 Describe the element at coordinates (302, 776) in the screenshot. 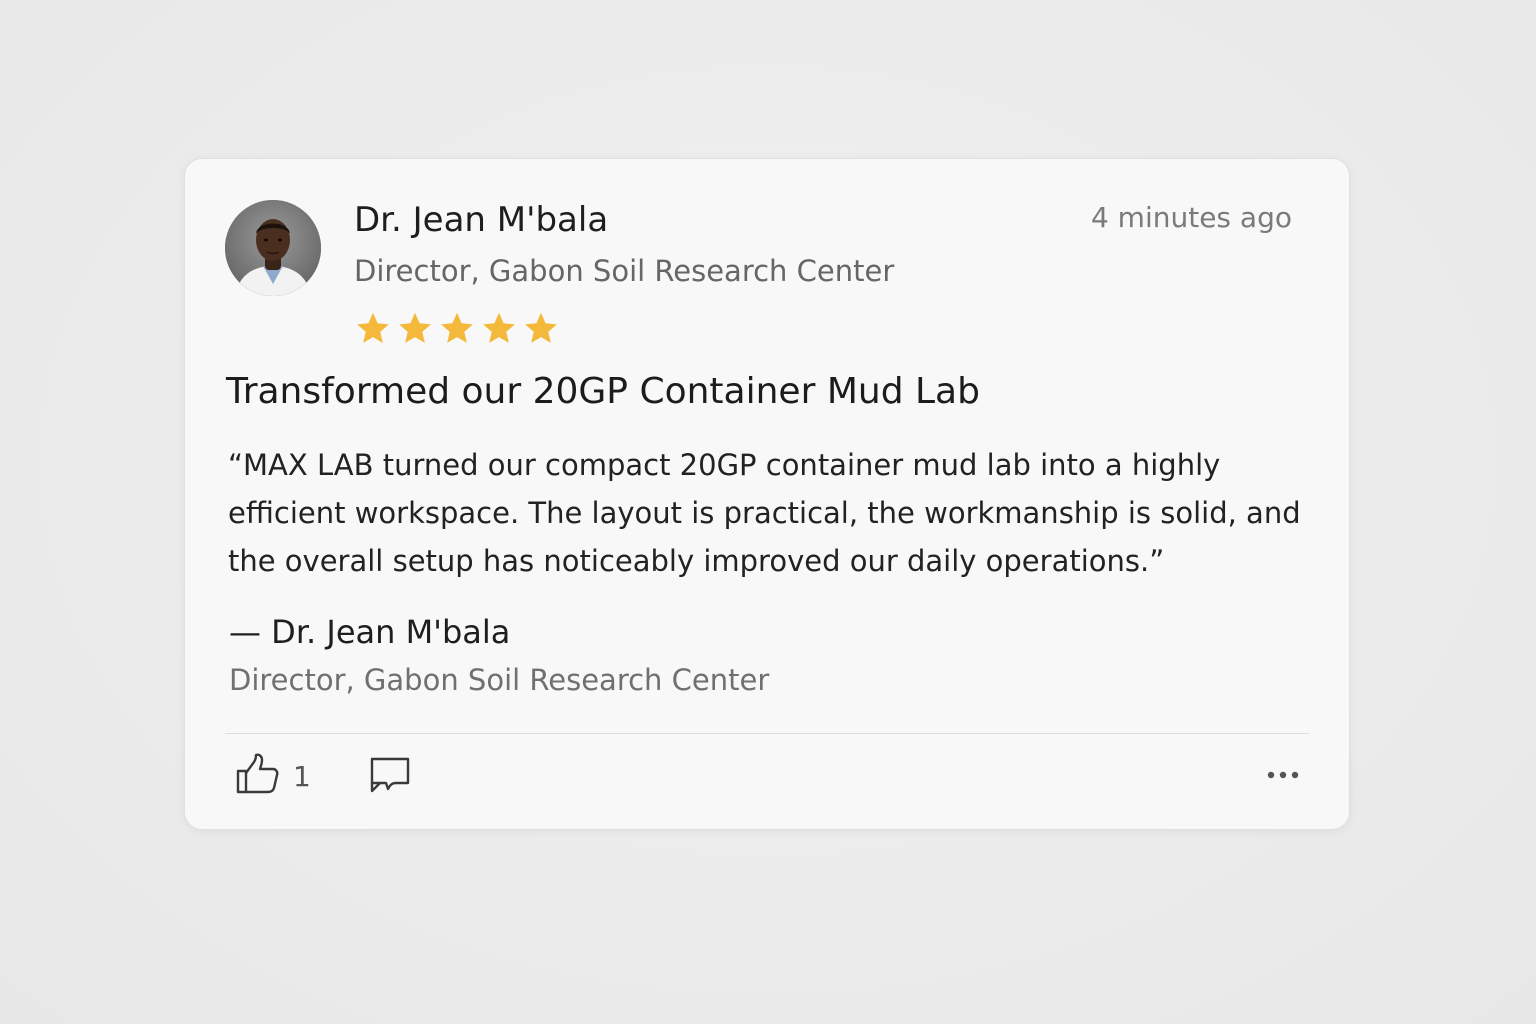

I see `like-count: 1` at that location.